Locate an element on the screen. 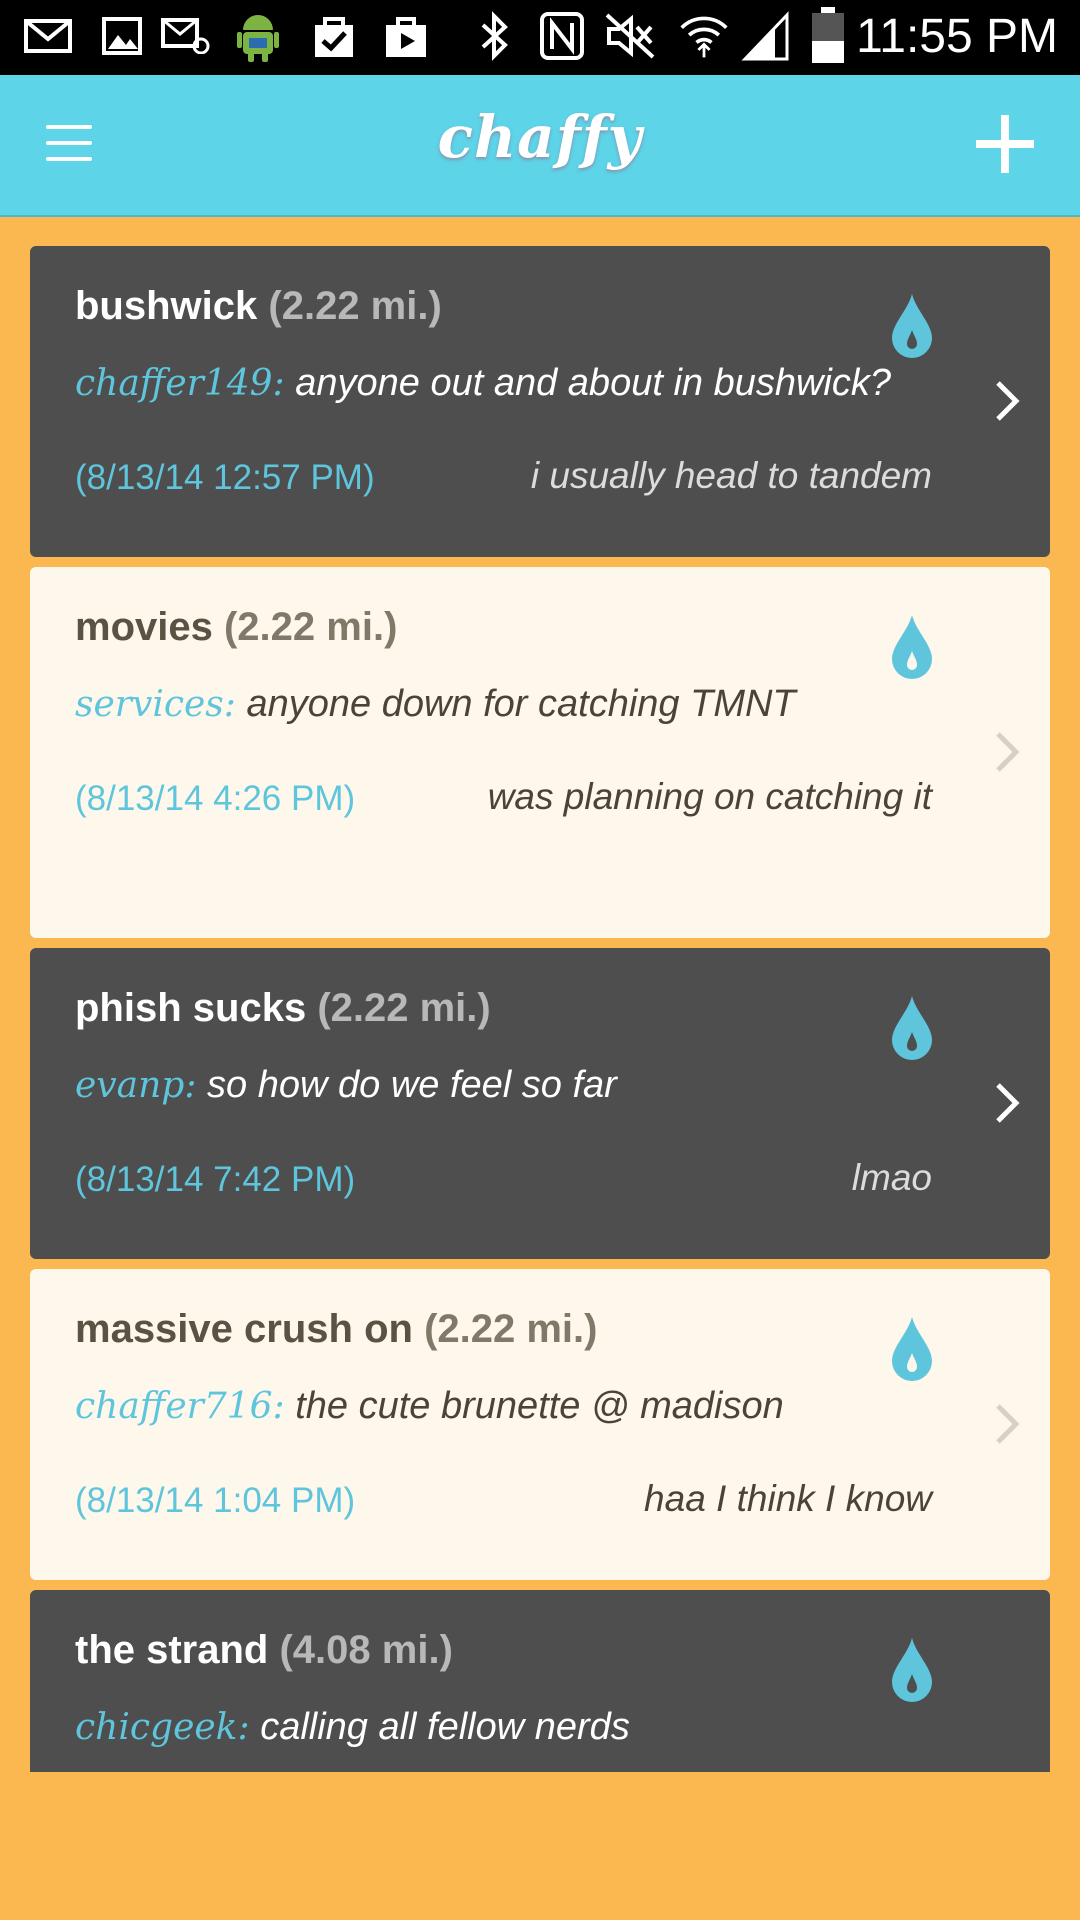 This screenshot has height=1920, width=1080. app-bar: chaffy is located at coordinates (540, 146).